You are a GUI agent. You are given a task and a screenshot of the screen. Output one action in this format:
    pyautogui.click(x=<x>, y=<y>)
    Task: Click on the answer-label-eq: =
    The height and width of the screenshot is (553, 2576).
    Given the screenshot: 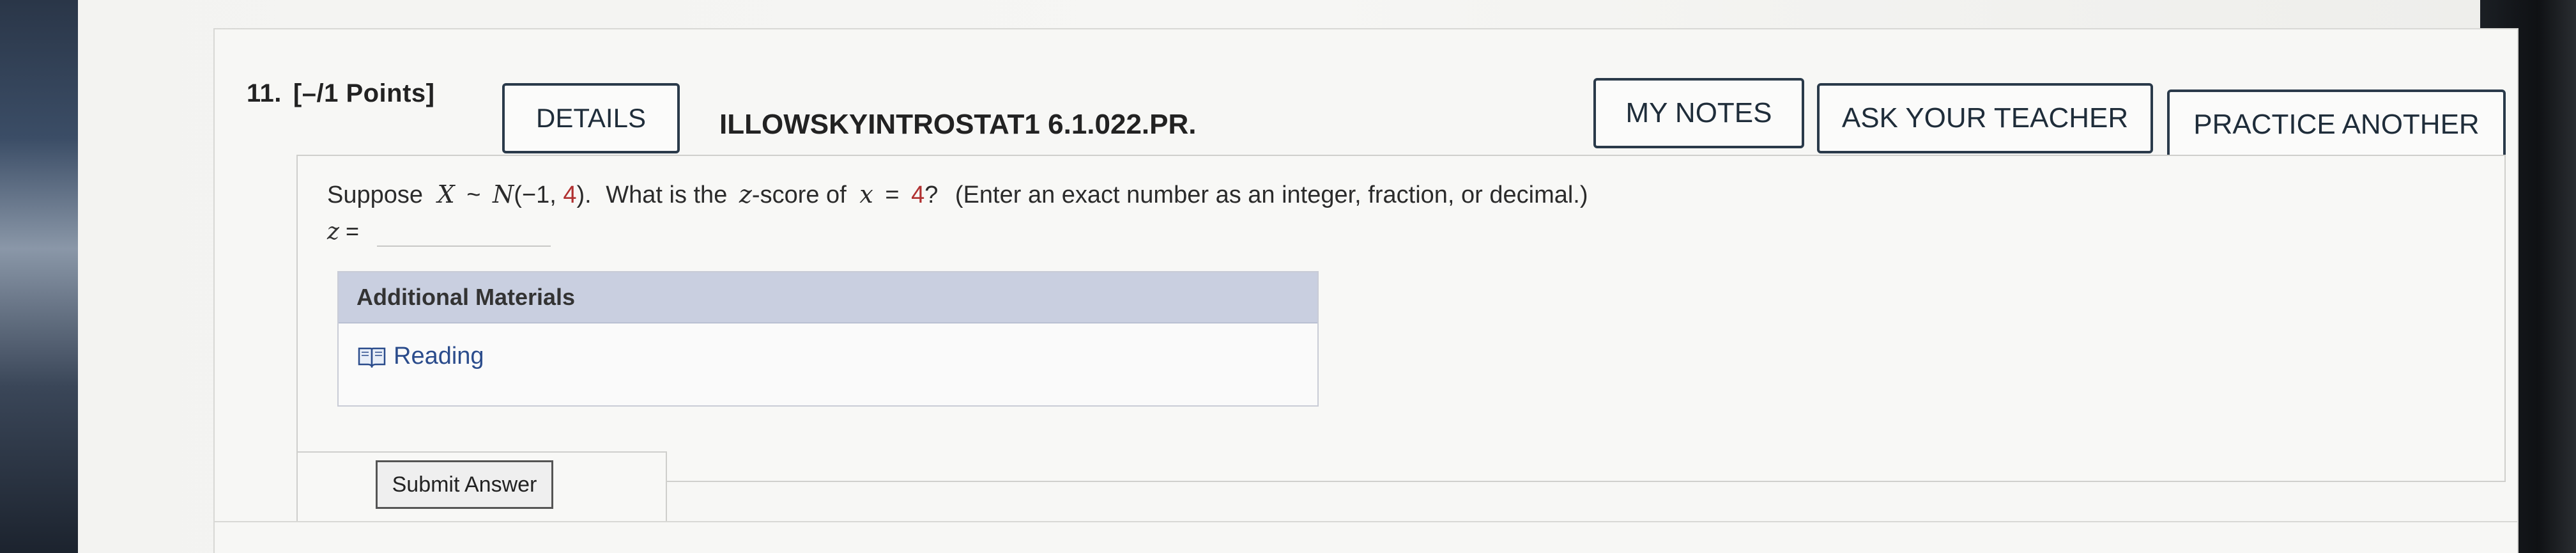 What is the action you would take?
    pyautogui.click(x=352, y=231)
    